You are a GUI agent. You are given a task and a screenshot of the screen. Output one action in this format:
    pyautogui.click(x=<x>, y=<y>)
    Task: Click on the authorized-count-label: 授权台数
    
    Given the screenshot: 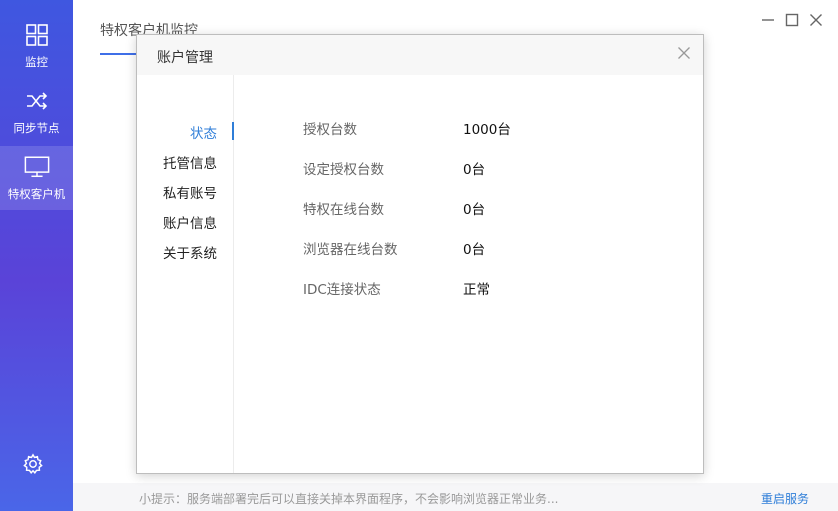 What is the action you would take?
    pyautogui.click(x=330, y=130)
    